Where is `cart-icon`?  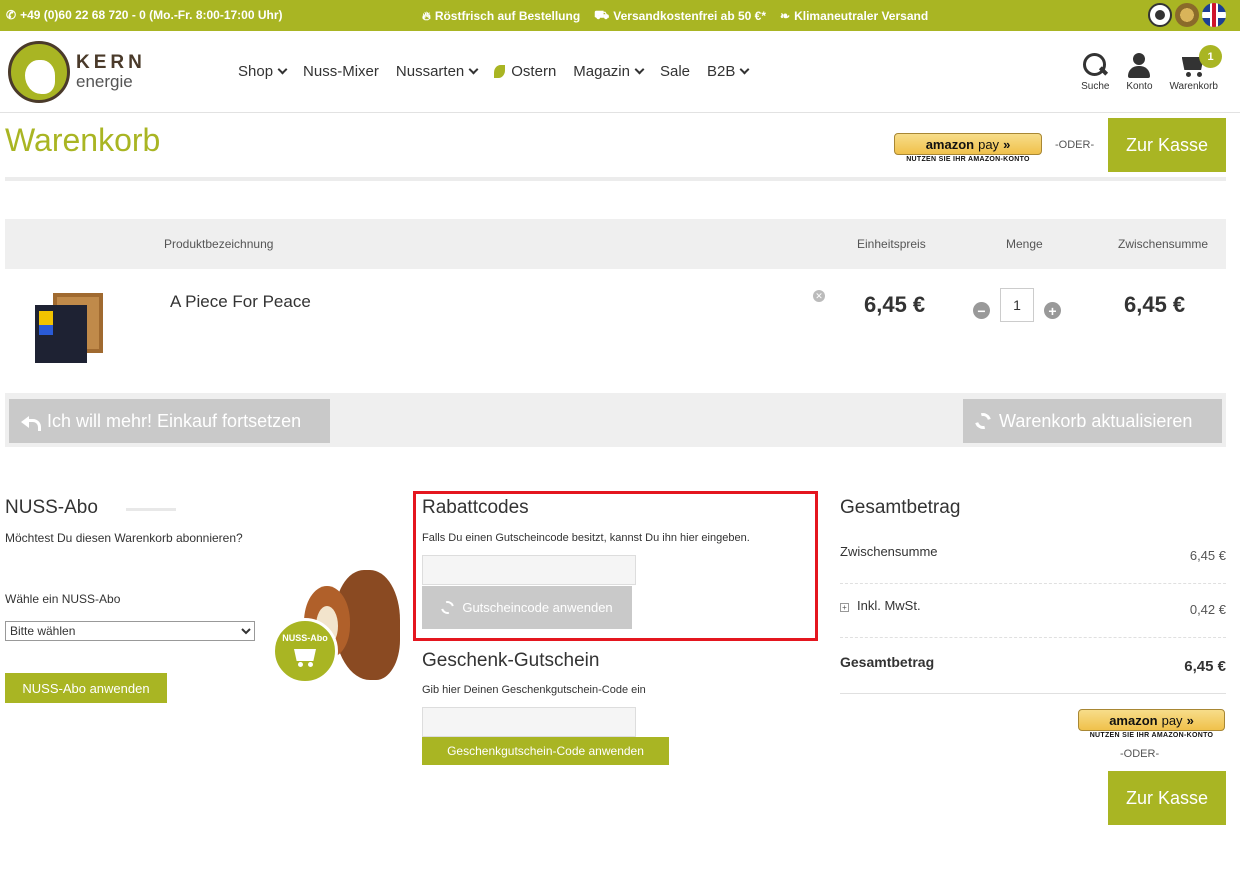
cart-icon is located at coordinates (305, 657).